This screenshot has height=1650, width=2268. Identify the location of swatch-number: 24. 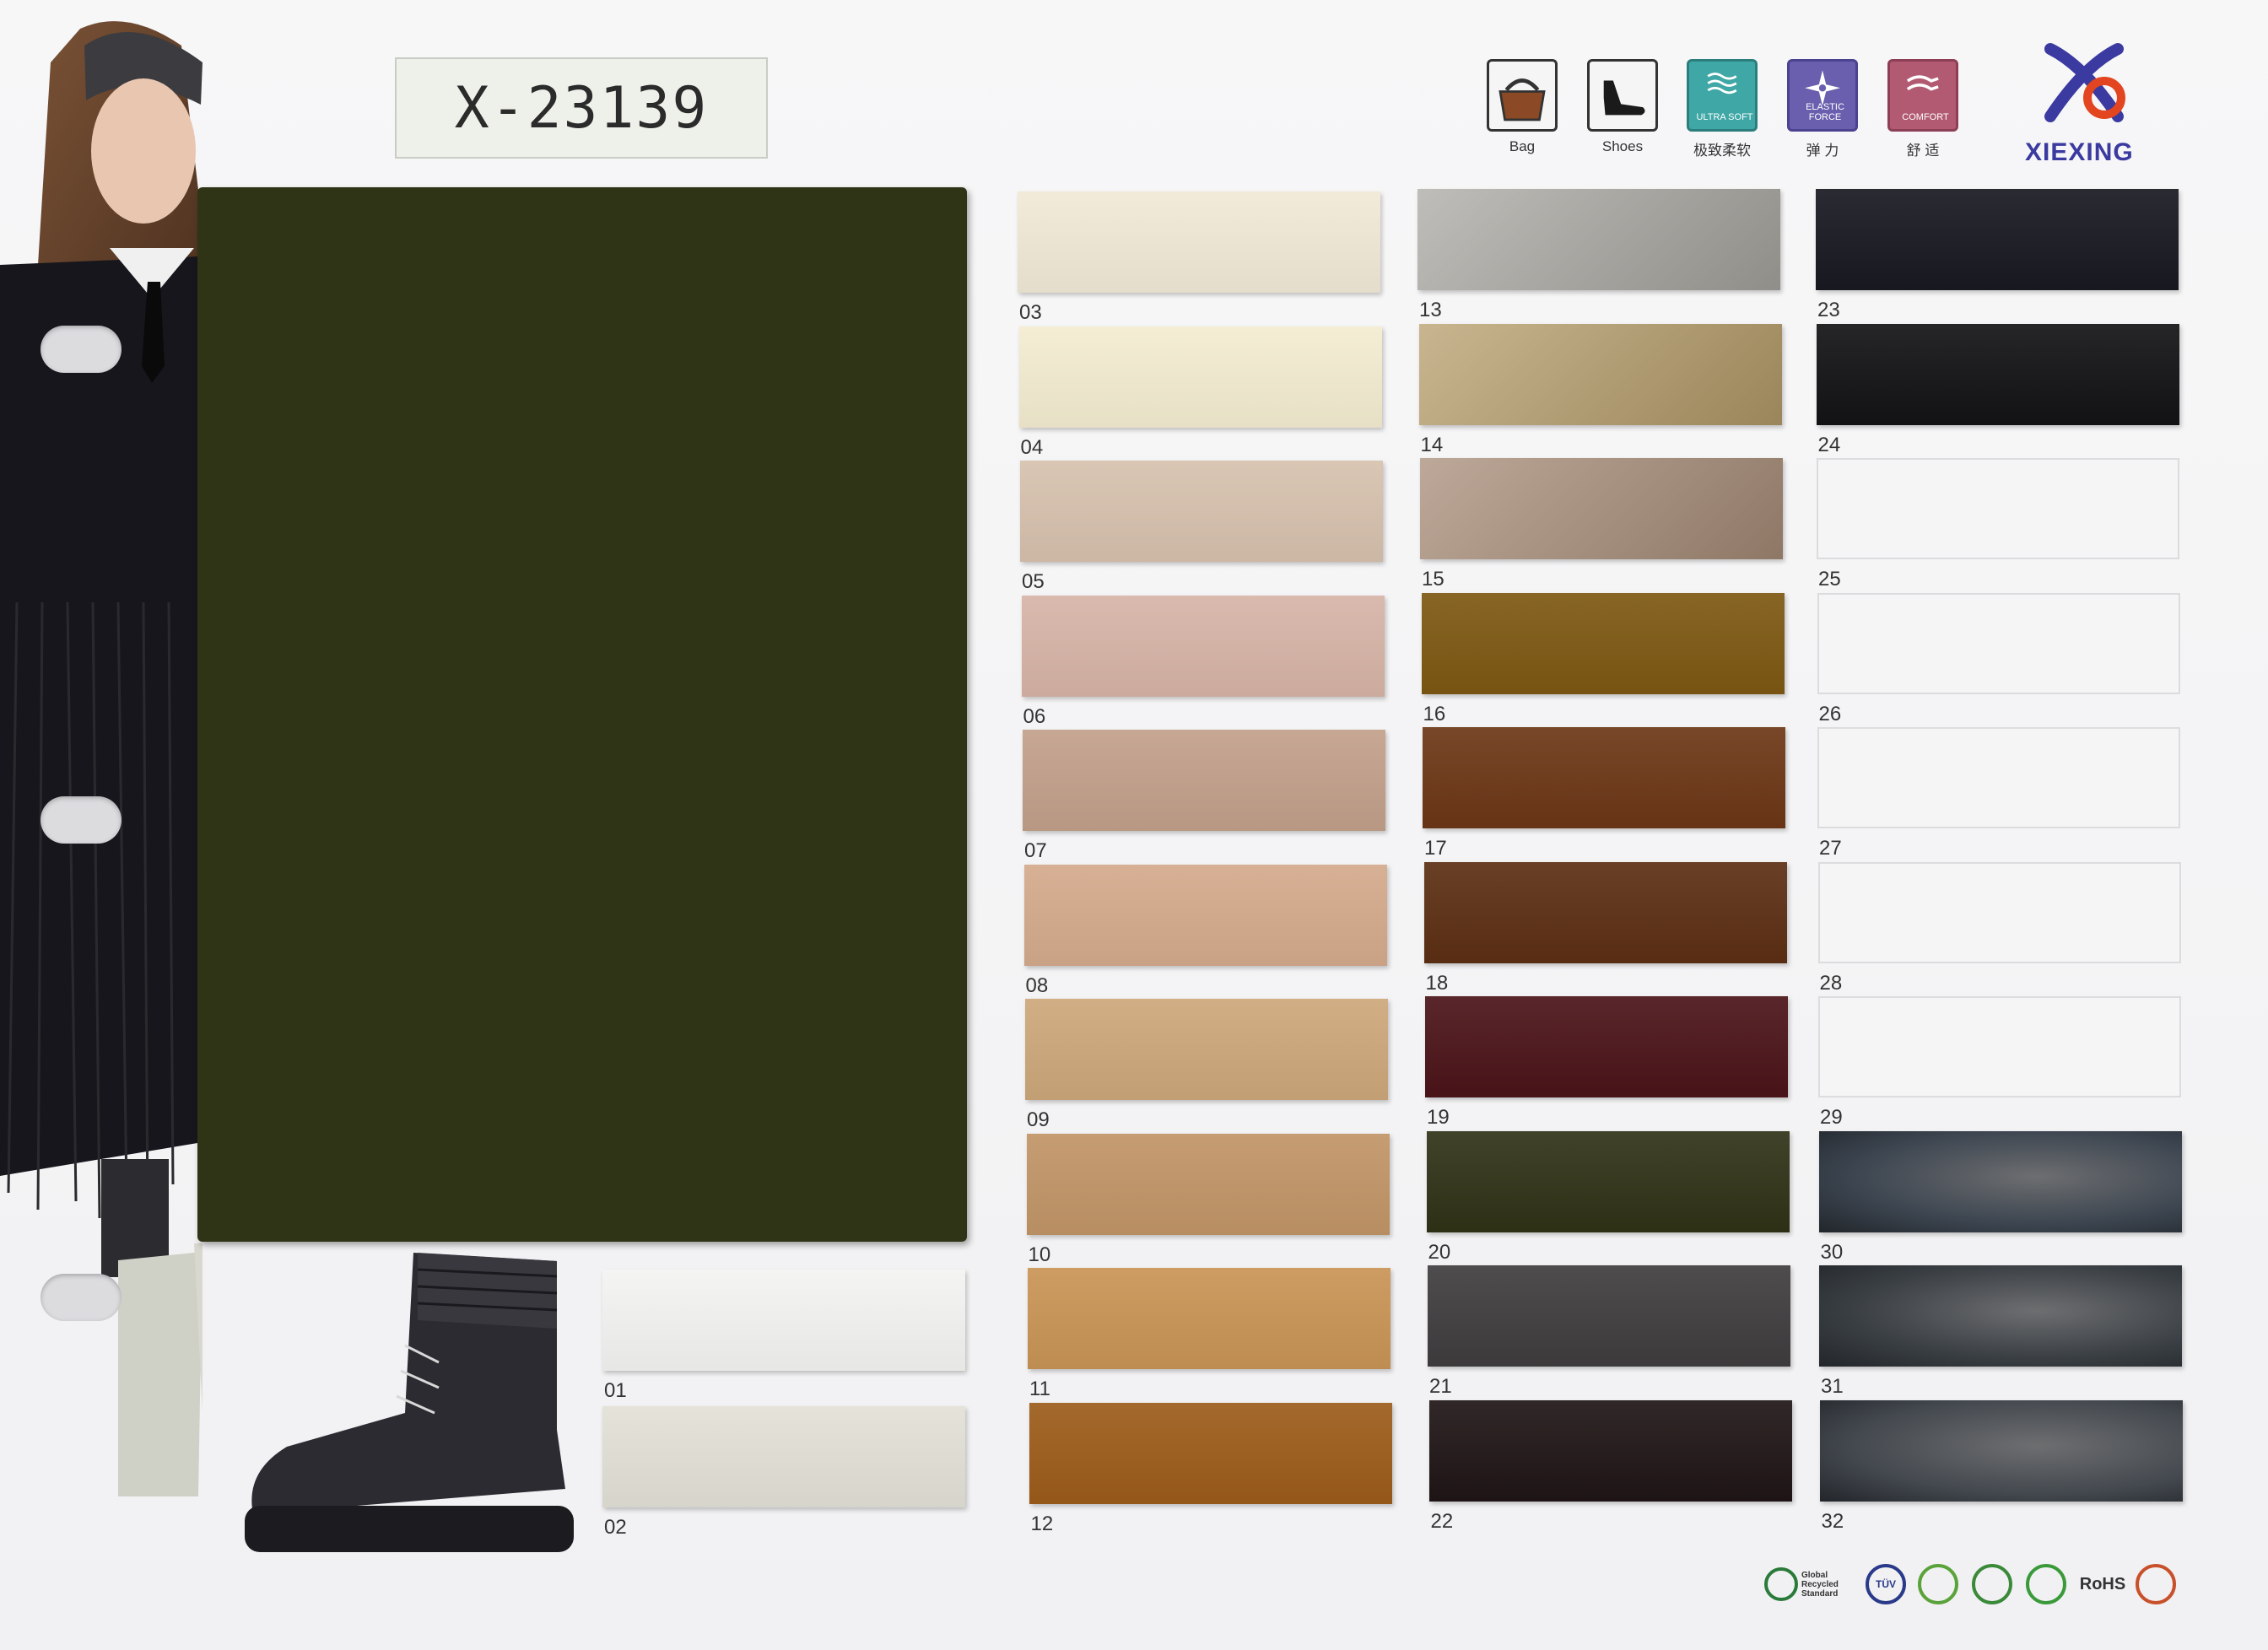
(1829, 445).